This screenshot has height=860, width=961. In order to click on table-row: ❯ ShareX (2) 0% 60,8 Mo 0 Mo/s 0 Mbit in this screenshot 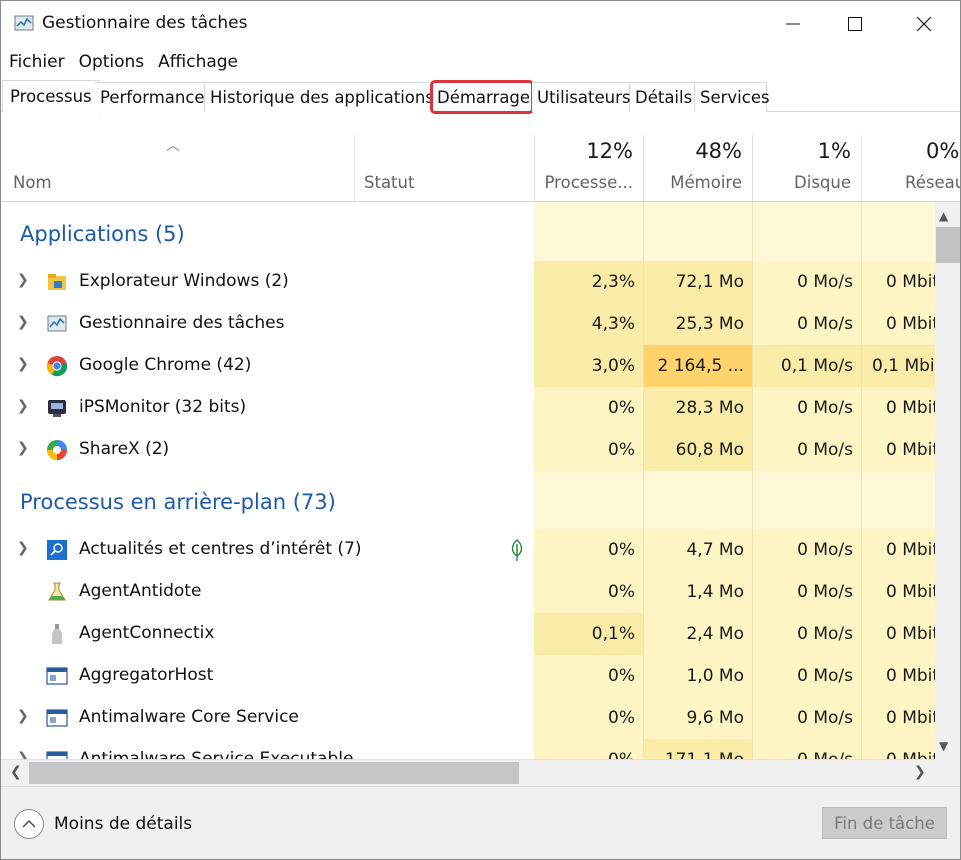, I will do `click(468, 450)`.